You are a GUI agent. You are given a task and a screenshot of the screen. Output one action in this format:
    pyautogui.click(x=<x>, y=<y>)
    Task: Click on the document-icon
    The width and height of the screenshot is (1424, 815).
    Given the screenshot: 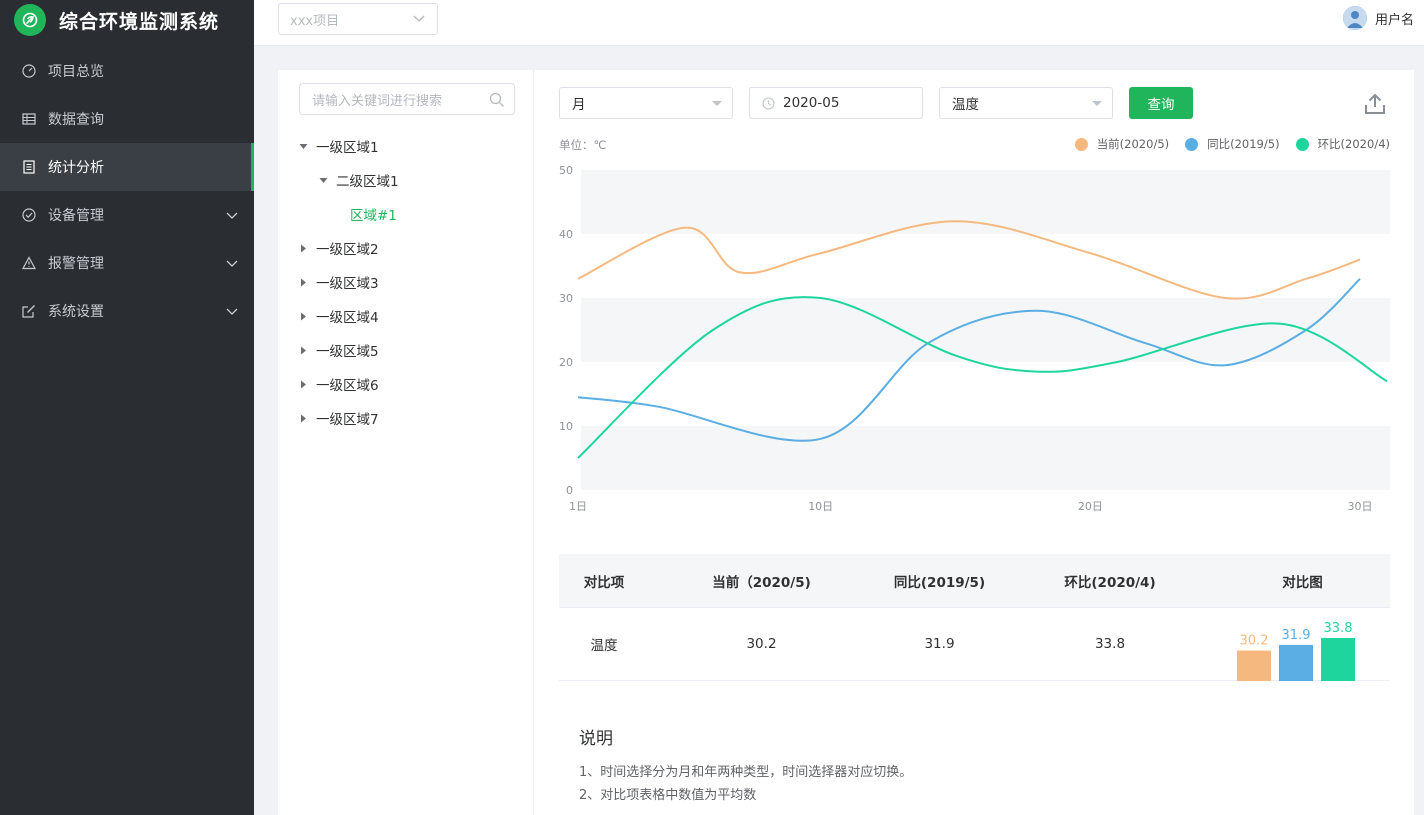 What is the action you would take?
    pyautogui.click(x=29, y=167)
    